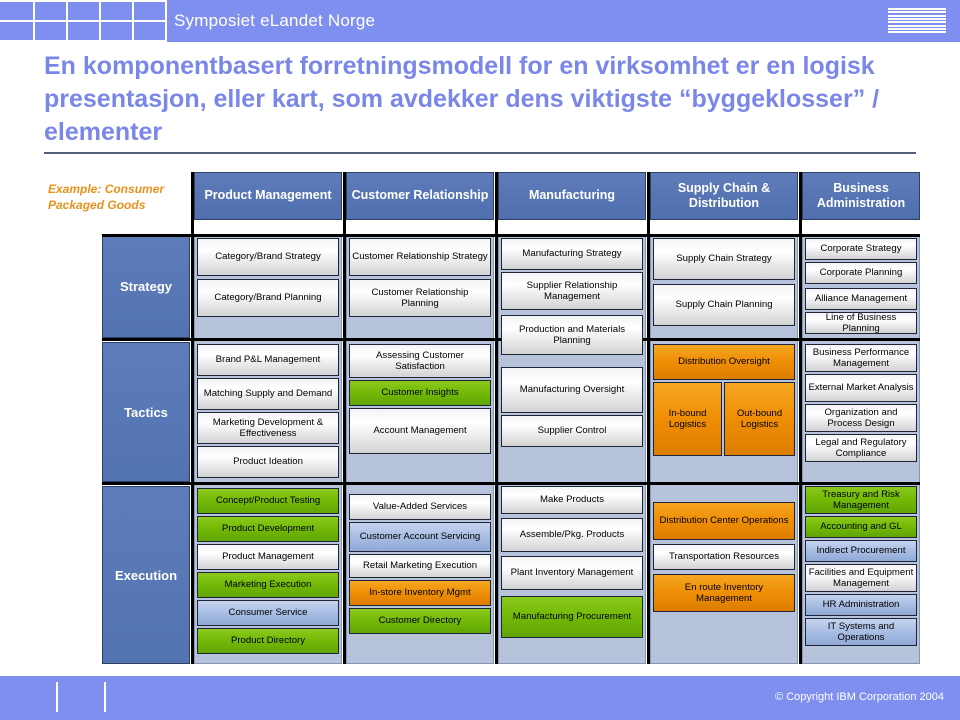  I want to click on footer-tick-right, so click(105, 697).